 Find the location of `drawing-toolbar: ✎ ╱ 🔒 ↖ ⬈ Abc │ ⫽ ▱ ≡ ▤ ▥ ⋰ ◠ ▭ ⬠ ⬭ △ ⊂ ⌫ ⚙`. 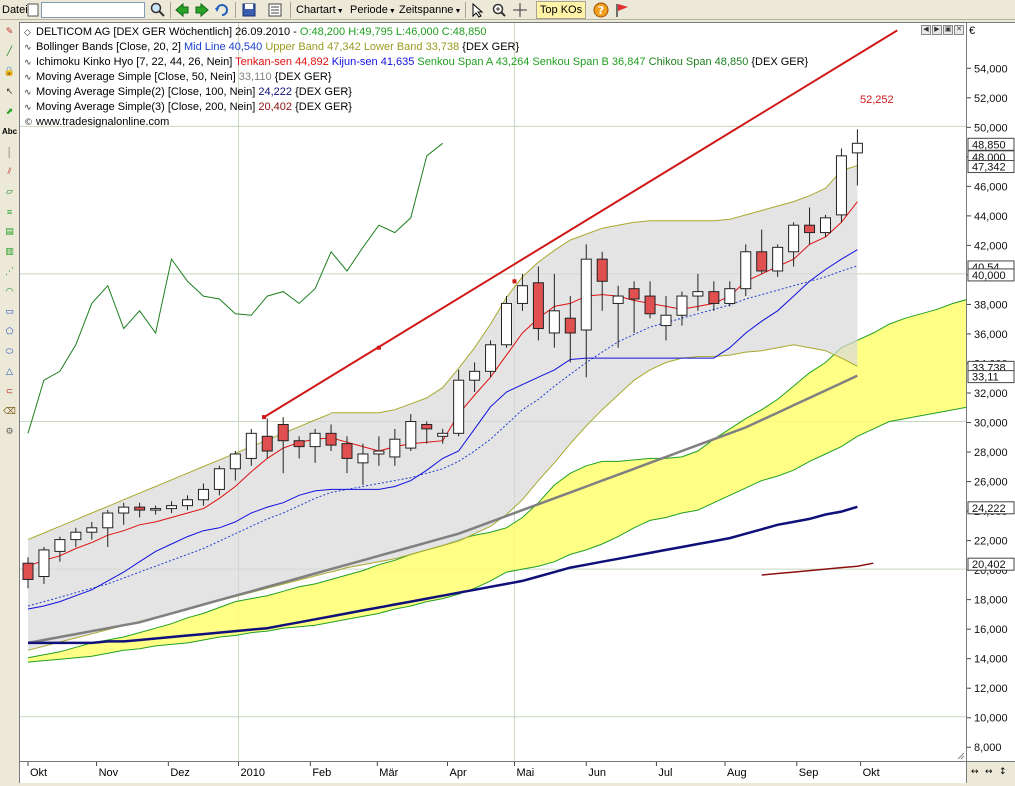

drawing-toolbar: ✎ ╱ 🔒 ↖ ⬈ Abc │ ⫽ ▱ ≡ ▤ ▥ ⋰ ◠ ▭ ⬠ ⬭ △ ⊂ ⌫ ⚙ is located at coordinates (9, 235).